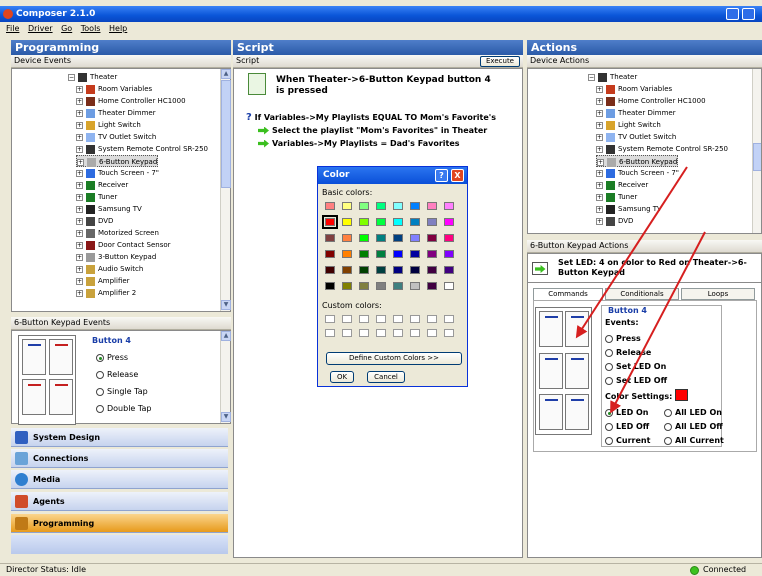 The image size is (762, 576). What do you see at coordinates (694, 570) in the screenshot?
I see `connected-icon` at bounding box center [694, 570].